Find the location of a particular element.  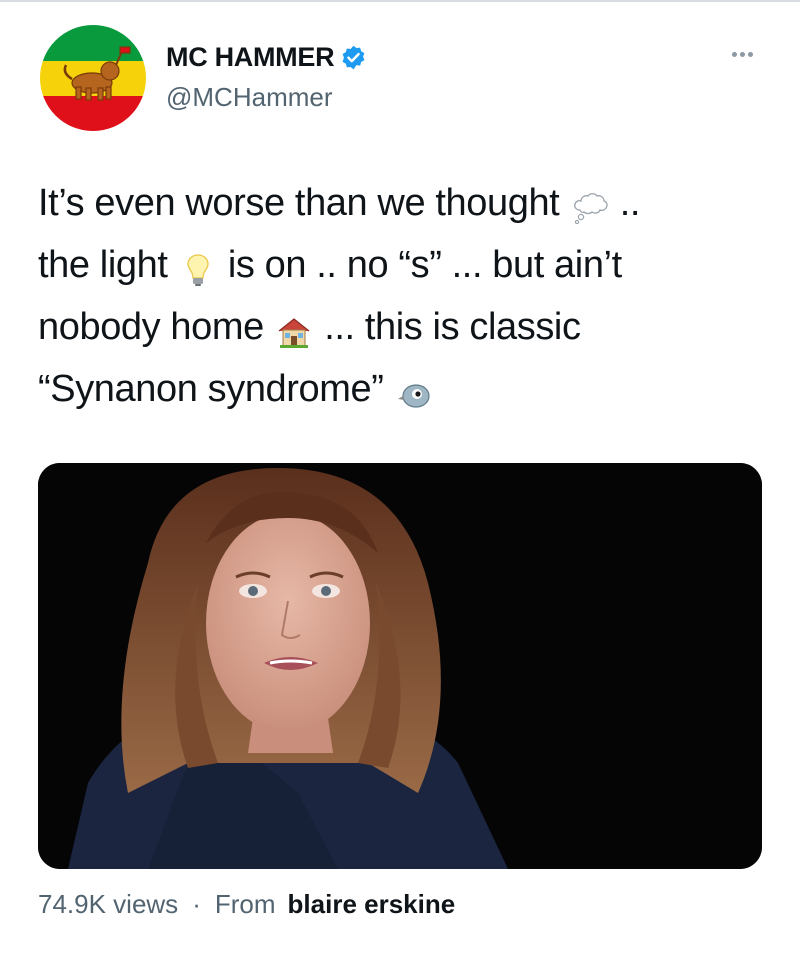

bird-face-icon is located at coordinates (414, 388).